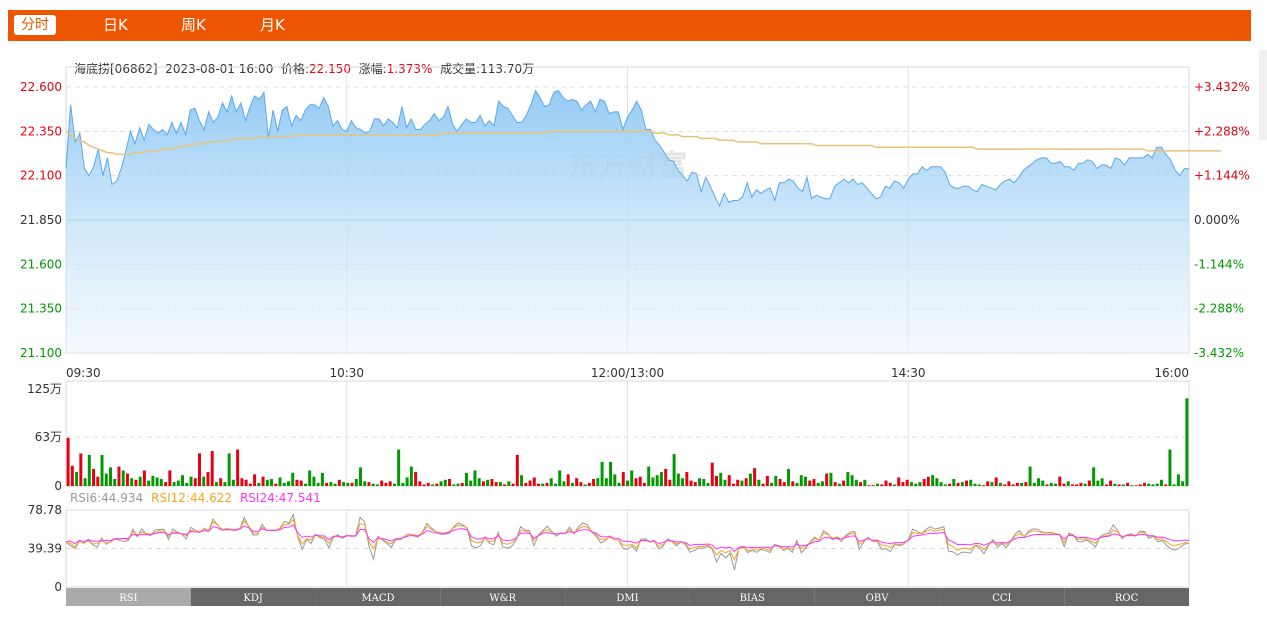 The width and height of the screenshot is (1267, 620). I want to click on rsi-legend-item: RSI24:47.541, so click(280, 498).